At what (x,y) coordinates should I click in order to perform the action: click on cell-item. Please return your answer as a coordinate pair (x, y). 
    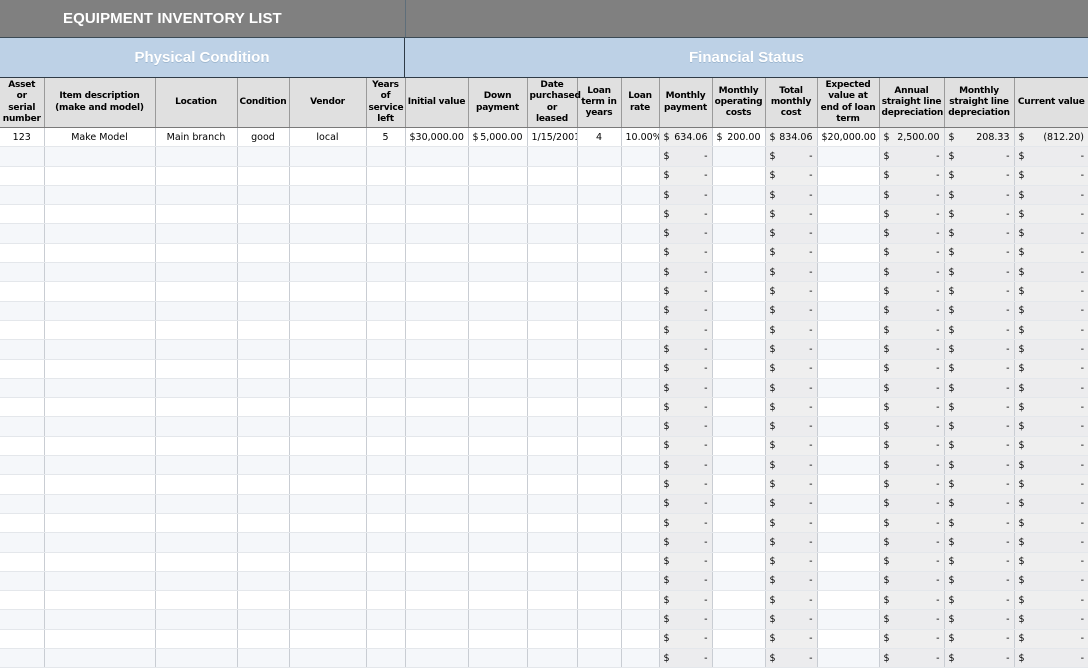
    Looking at the image, I should click on (100, 639).